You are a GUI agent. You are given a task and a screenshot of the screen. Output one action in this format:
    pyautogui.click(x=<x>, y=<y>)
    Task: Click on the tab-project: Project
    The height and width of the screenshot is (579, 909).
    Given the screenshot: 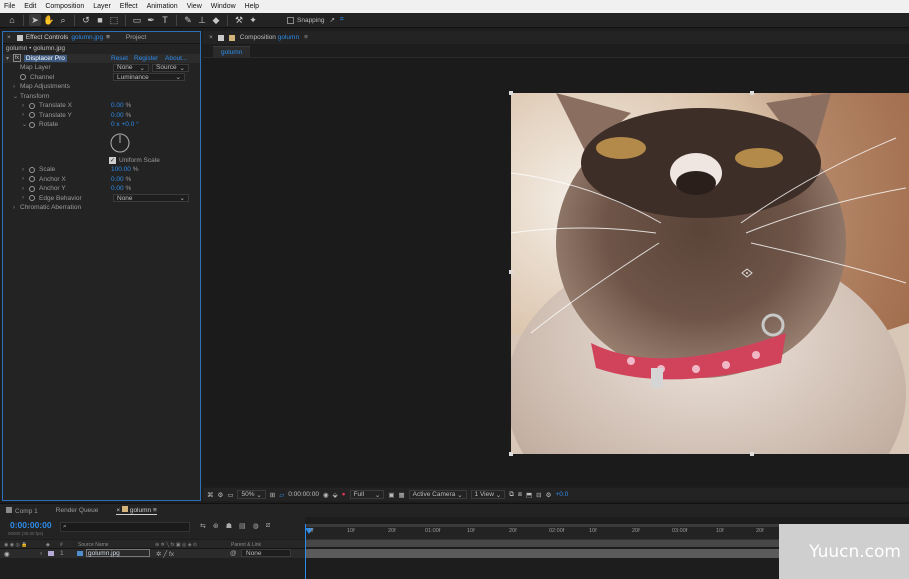 What is the action you would take?
    pyautogui.click(x=136, y=37)
    